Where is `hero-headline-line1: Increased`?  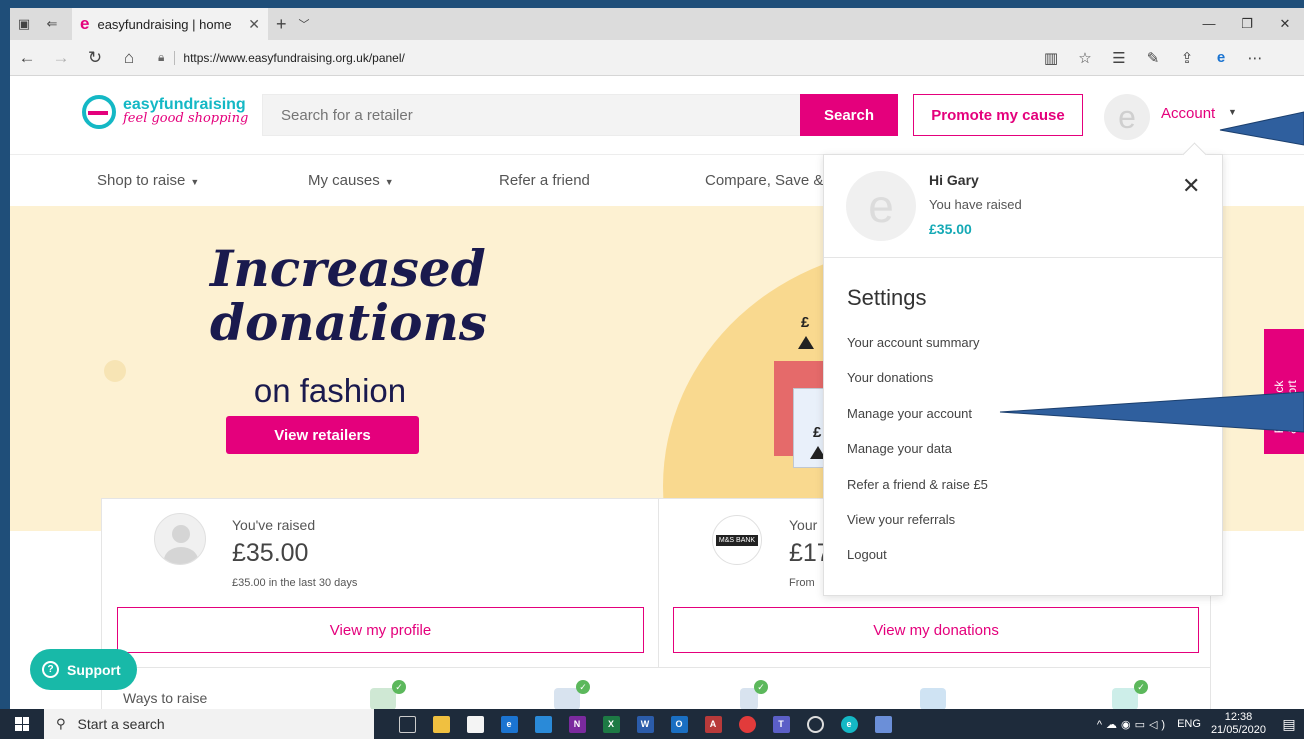 hero-headline-line1: Increased is located at coordinates (348, 268).